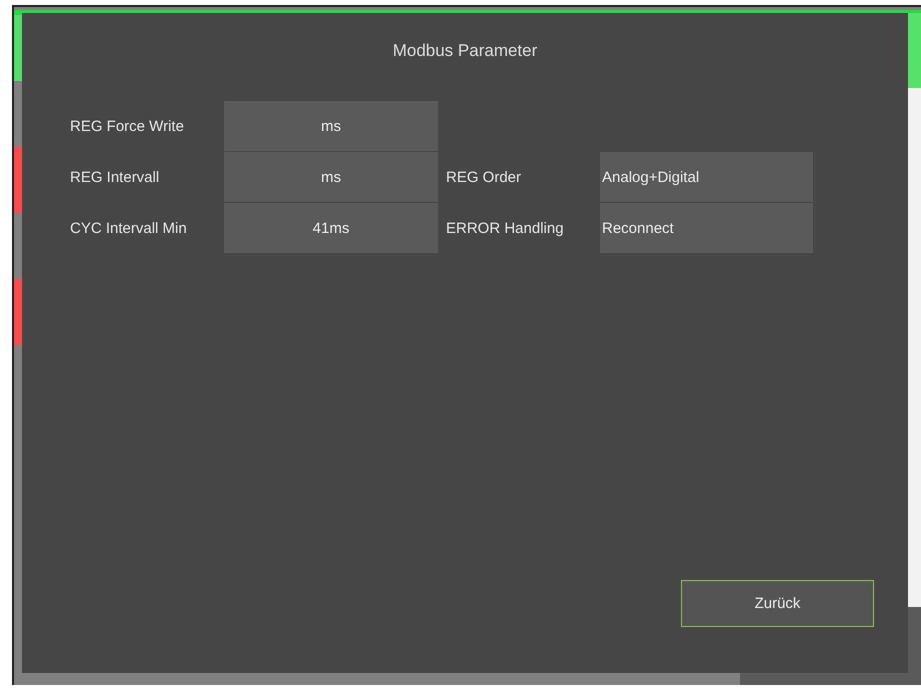 The image size is (921, 688). Describe the element at coordinates (465, 51) in the screenshot. I see `dialog-title: Modbus Parameter` at that location.